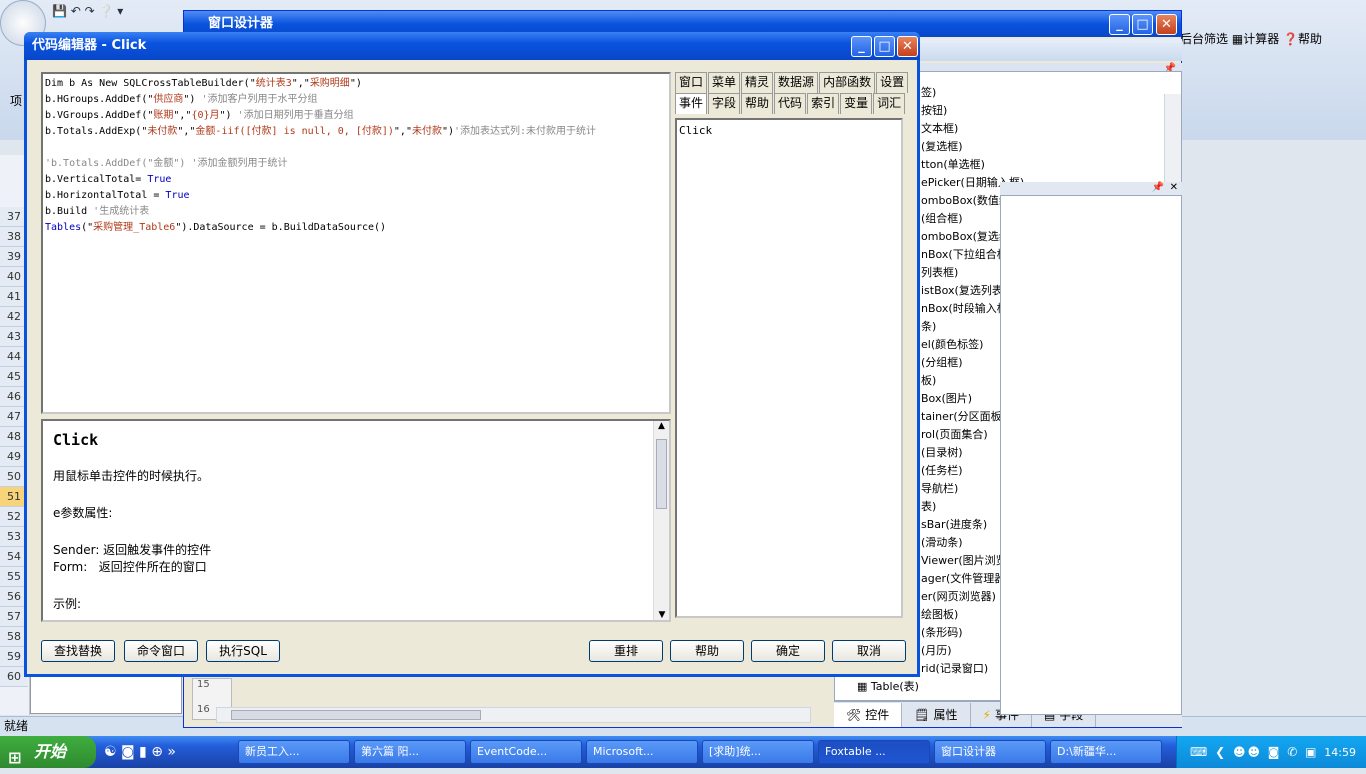  What do you see at coordinates (868, 714) in the screenshot?
I see `tab-controls: 🛠 控件` at bounding box center [868, 714].